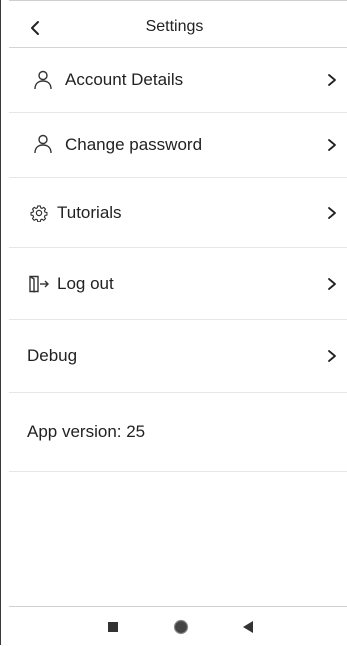 This screenshot has height=646, width=347. Describe the element at coordinates (178, 356) in the screenshot. I see `menu-item-debug: Debug` at that location.